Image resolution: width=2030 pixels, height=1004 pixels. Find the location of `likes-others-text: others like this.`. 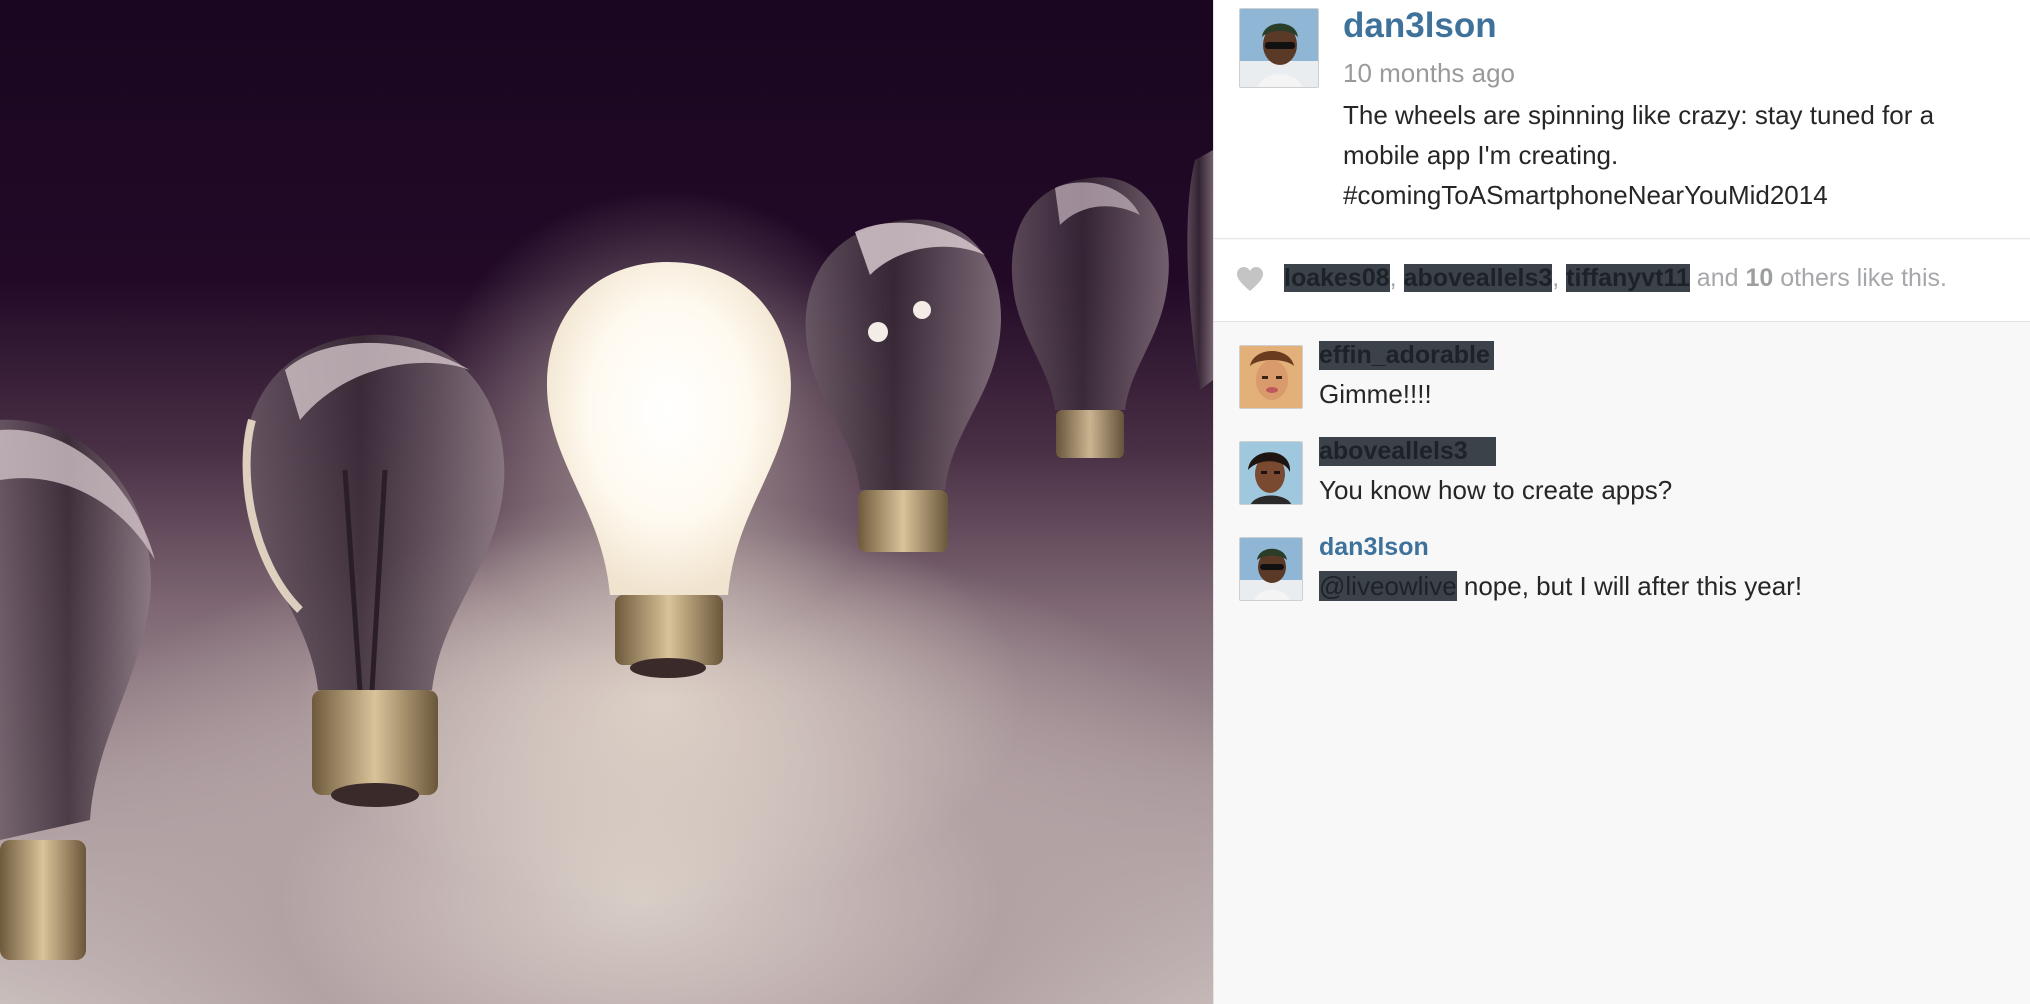

likes-others-text: others like this. is located at coordinates (1860, 278).